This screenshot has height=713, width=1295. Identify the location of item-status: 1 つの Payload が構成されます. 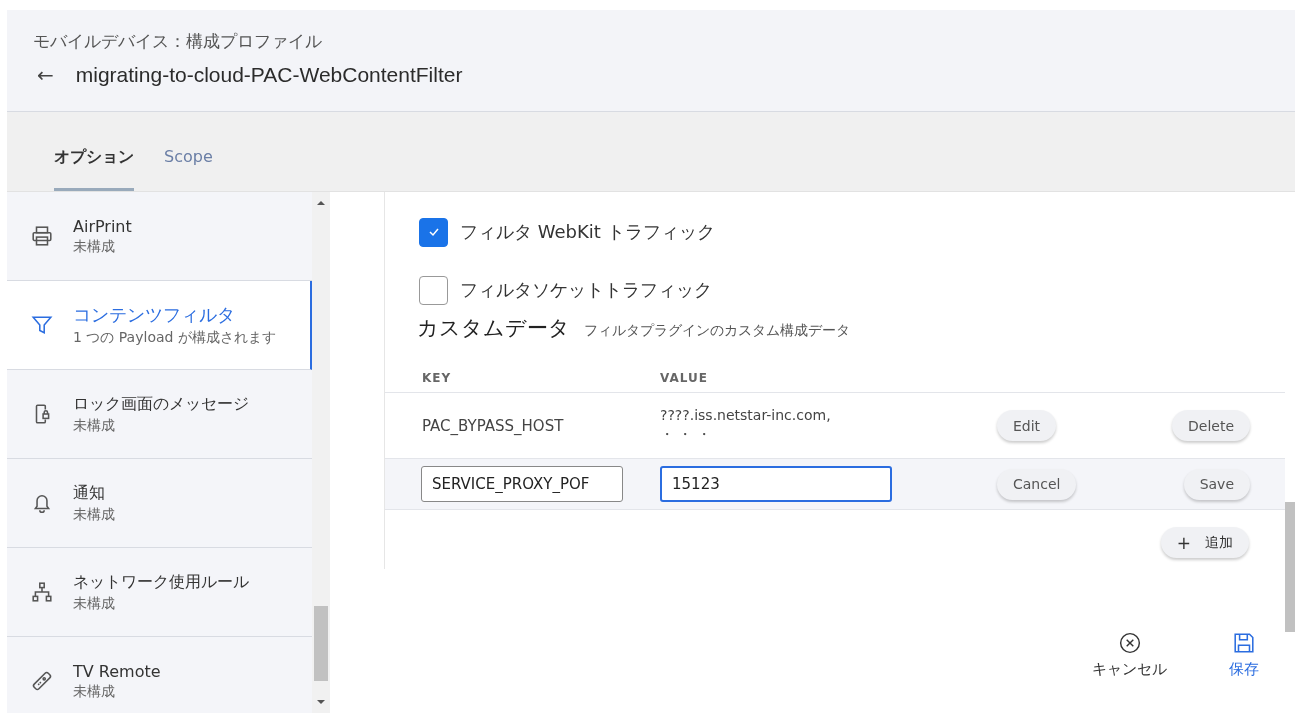
(174, 338).